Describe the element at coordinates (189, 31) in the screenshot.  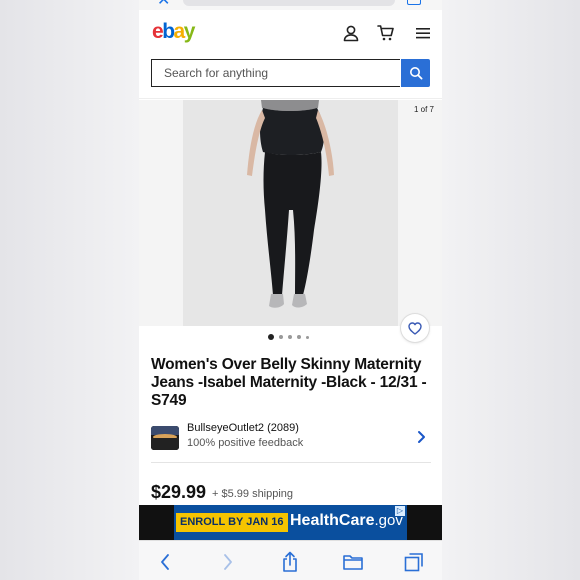
I see `logo-letter-y: y` at that location.